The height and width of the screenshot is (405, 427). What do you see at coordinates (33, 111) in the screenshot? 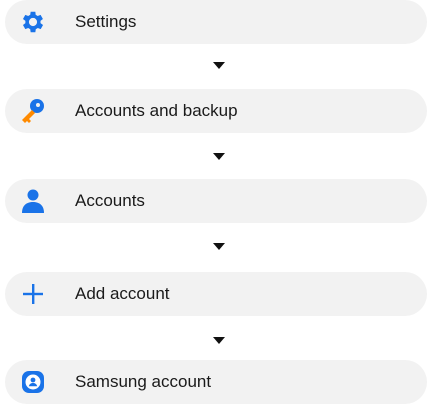
I see `key-icon` at bounding box center [33, 111].